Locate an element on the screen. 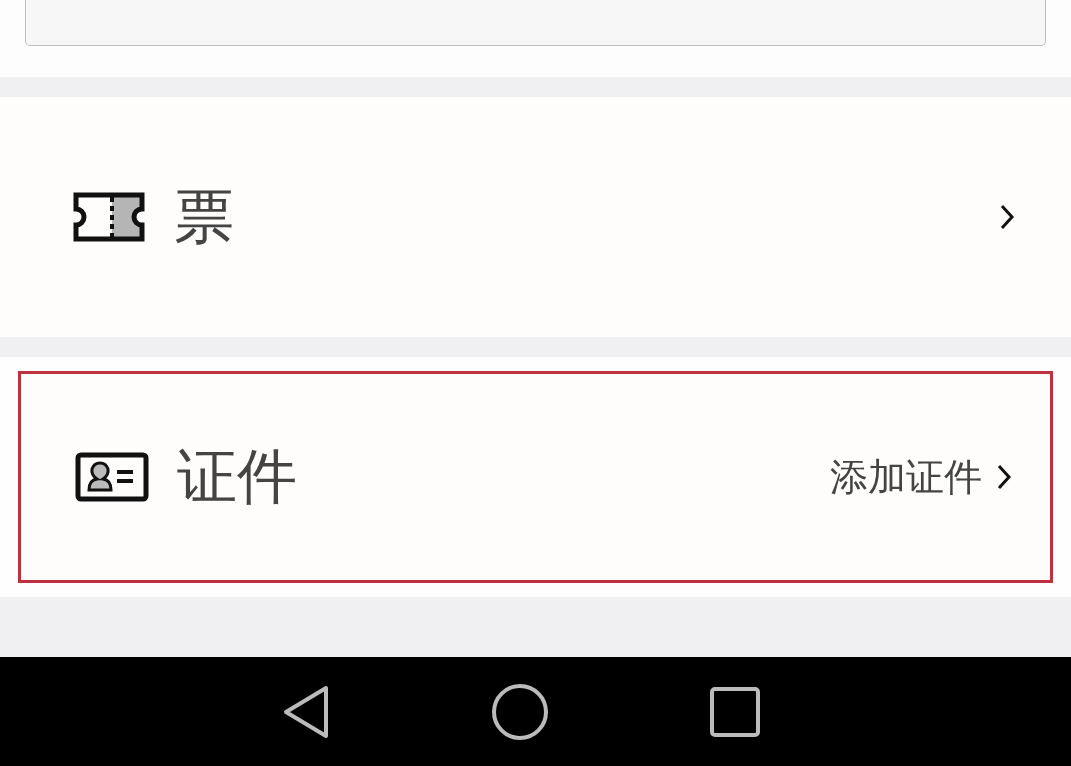 This screenshot has height=766, width=1071. home-icon is located at coordinates (519, 711).